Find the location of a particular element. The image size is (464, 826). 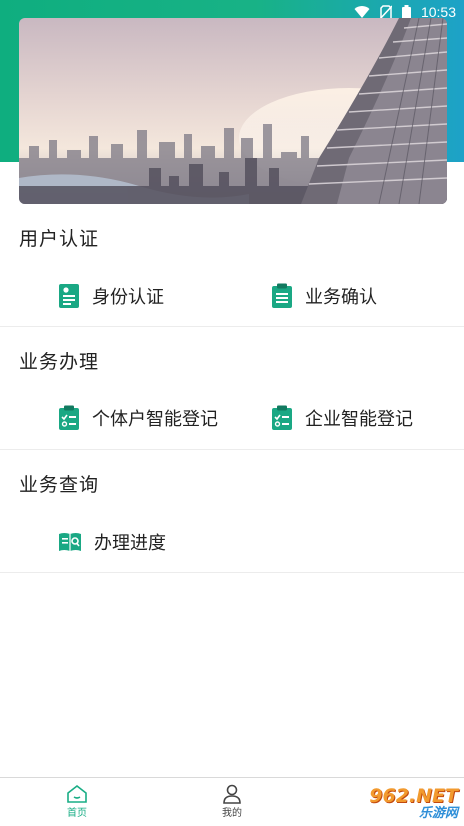

progress-query-button: 办理进度 is located at coordinates (112, 542).